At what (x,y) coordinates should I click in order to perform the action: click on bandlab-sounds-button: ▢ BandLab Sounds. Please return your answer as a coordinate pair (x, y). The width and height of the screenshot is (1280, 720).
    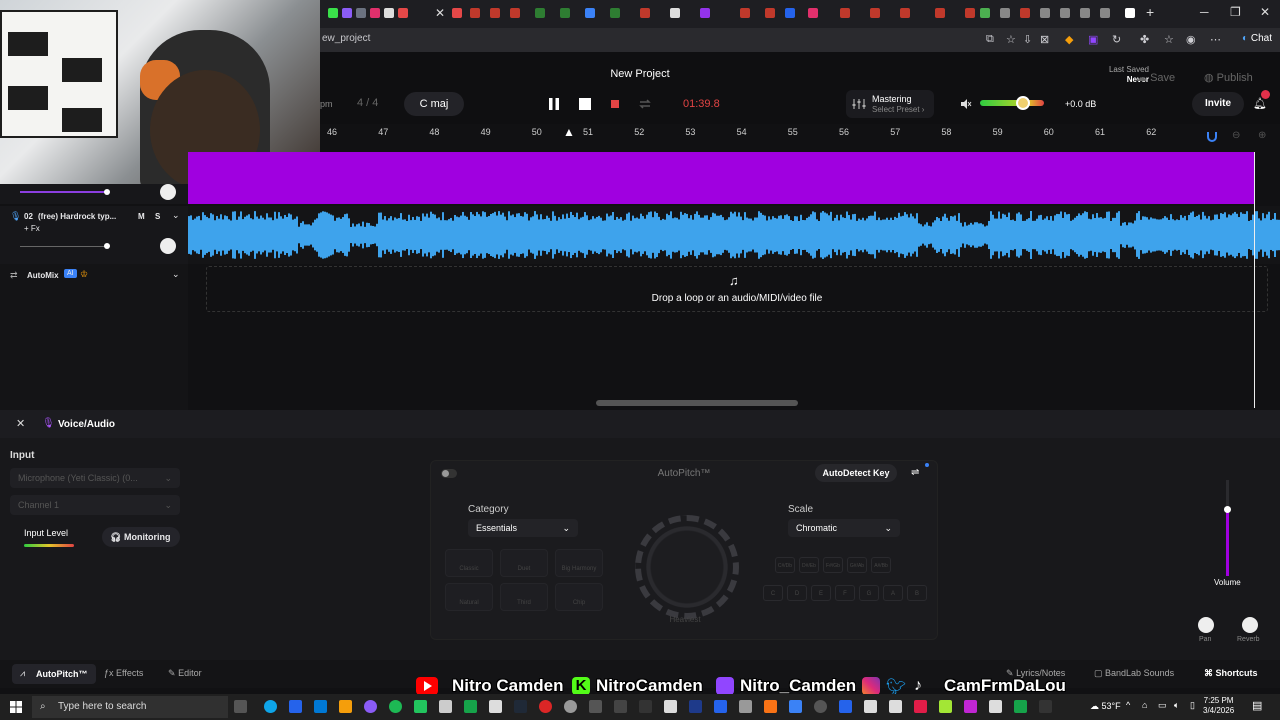
    Looking at the image, I should click on (1134, 673).